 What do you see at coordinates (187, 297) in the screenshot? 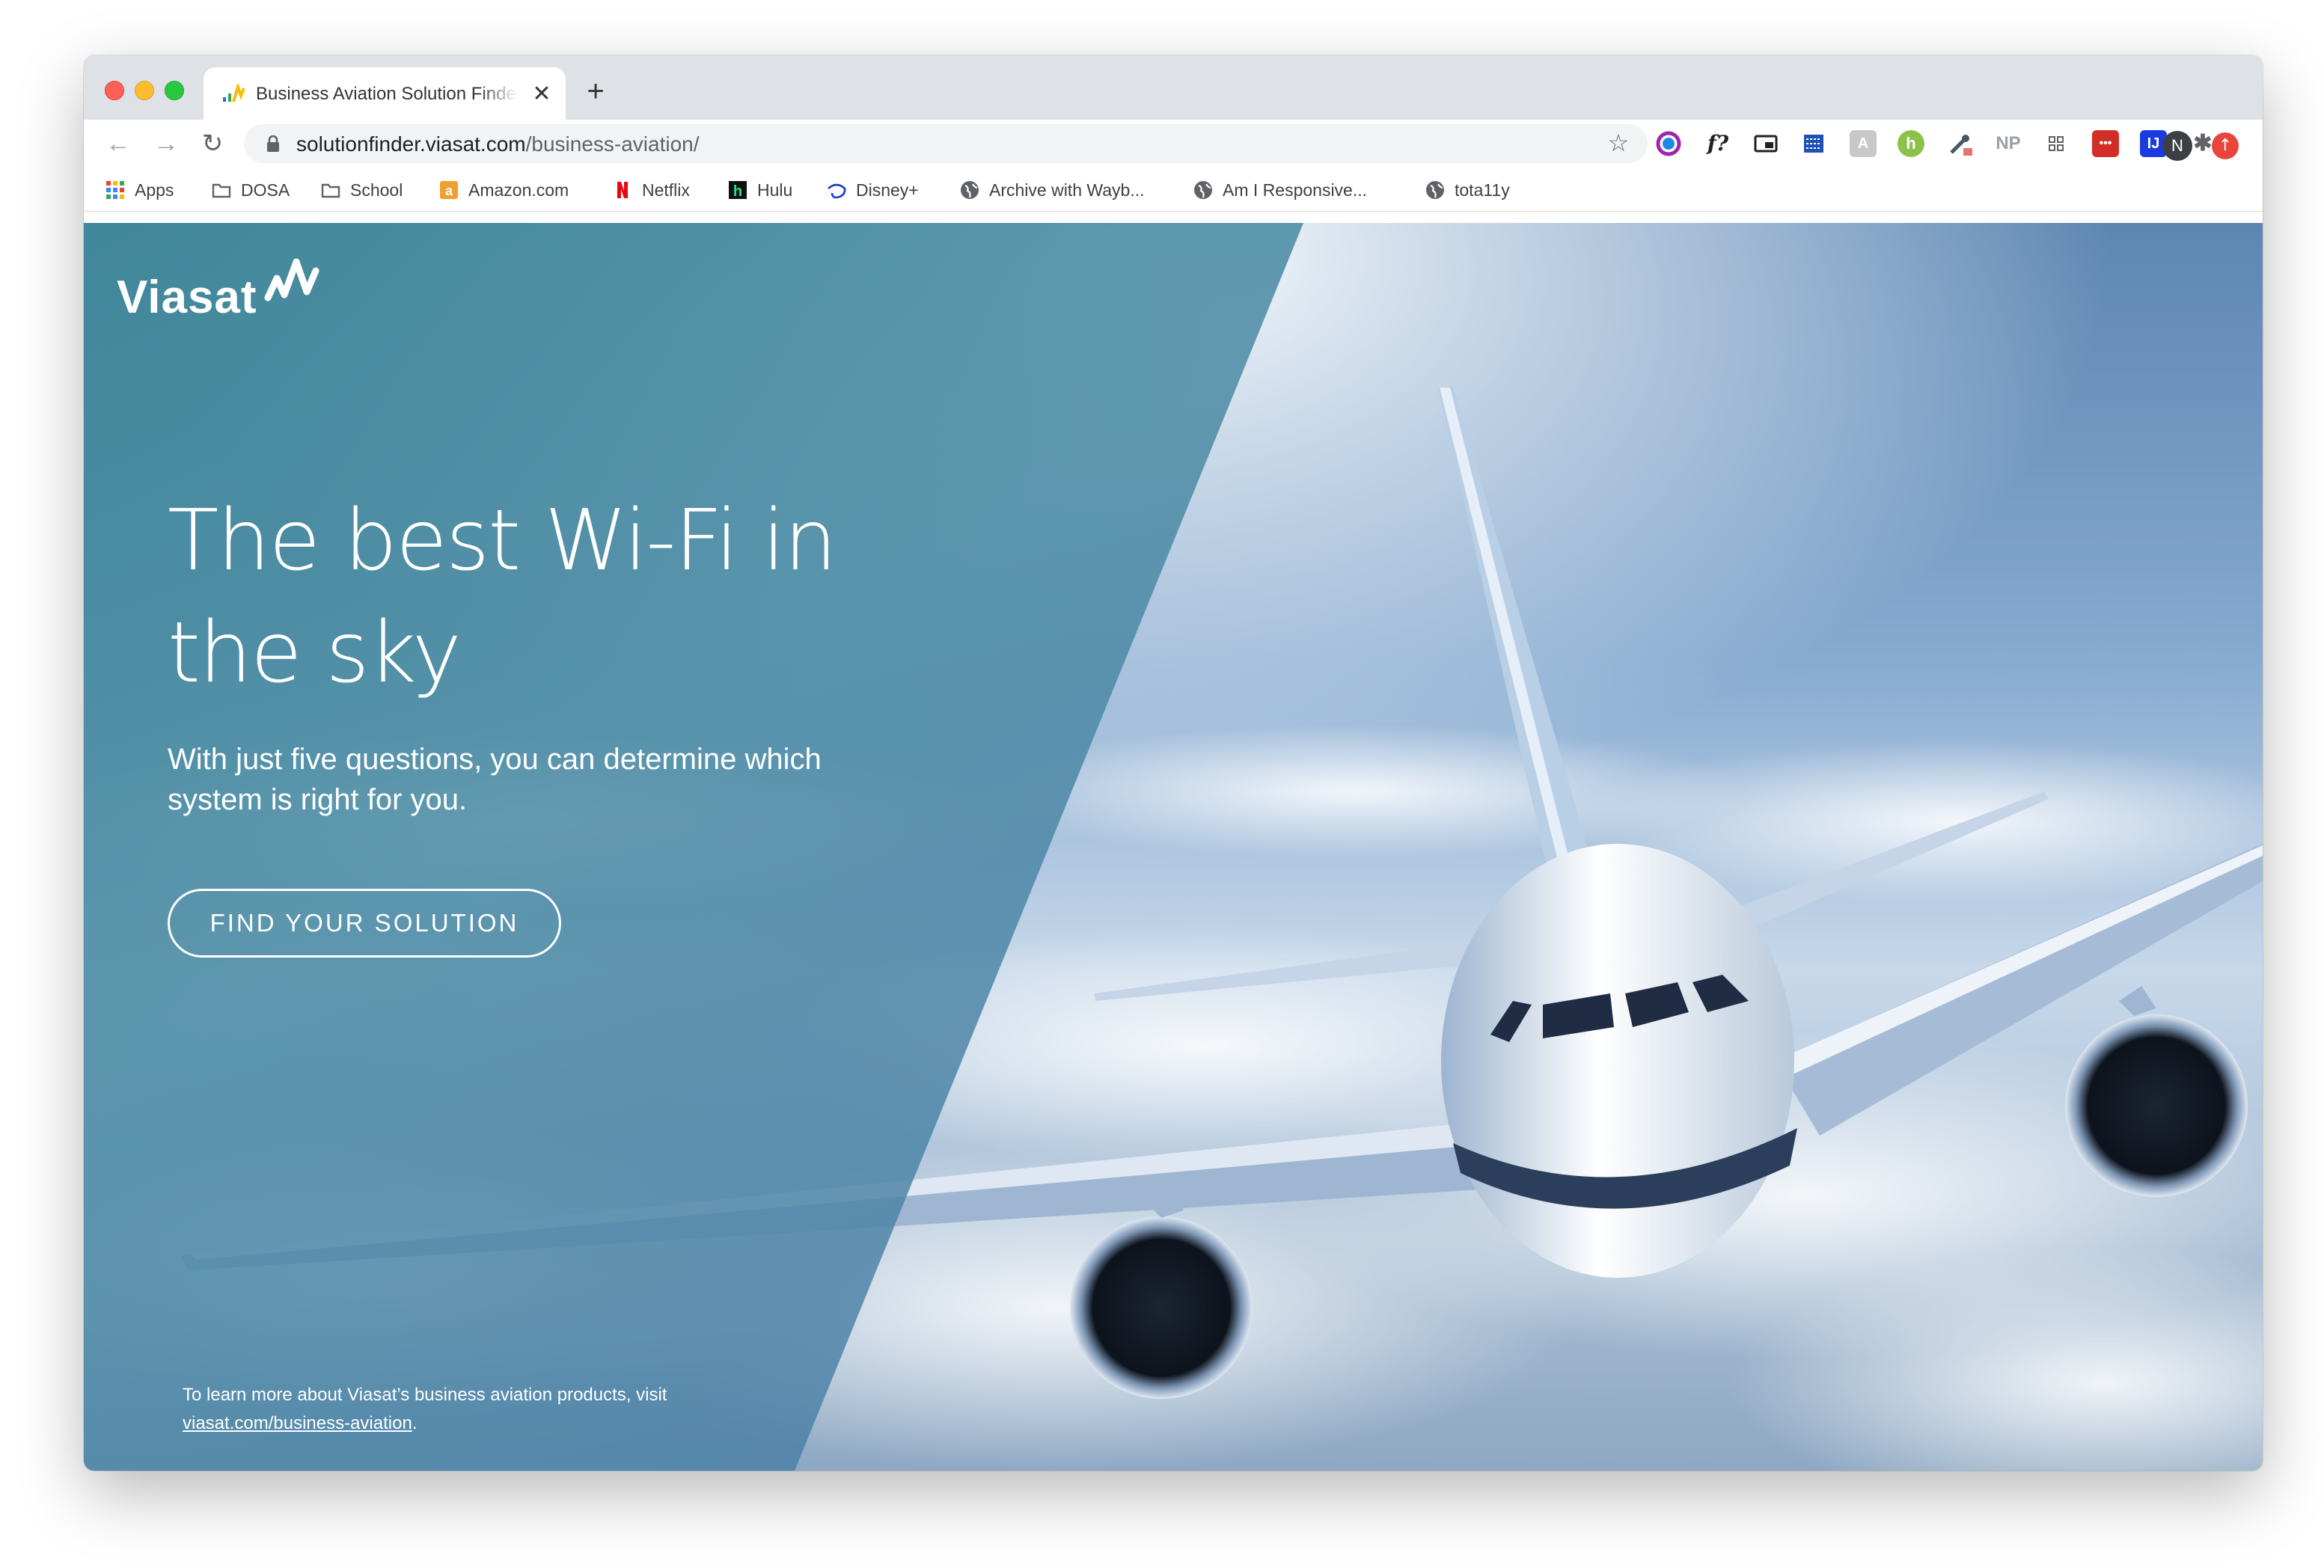
I see `logo-wordmark: Viasat` at bounding box center [187, 297].